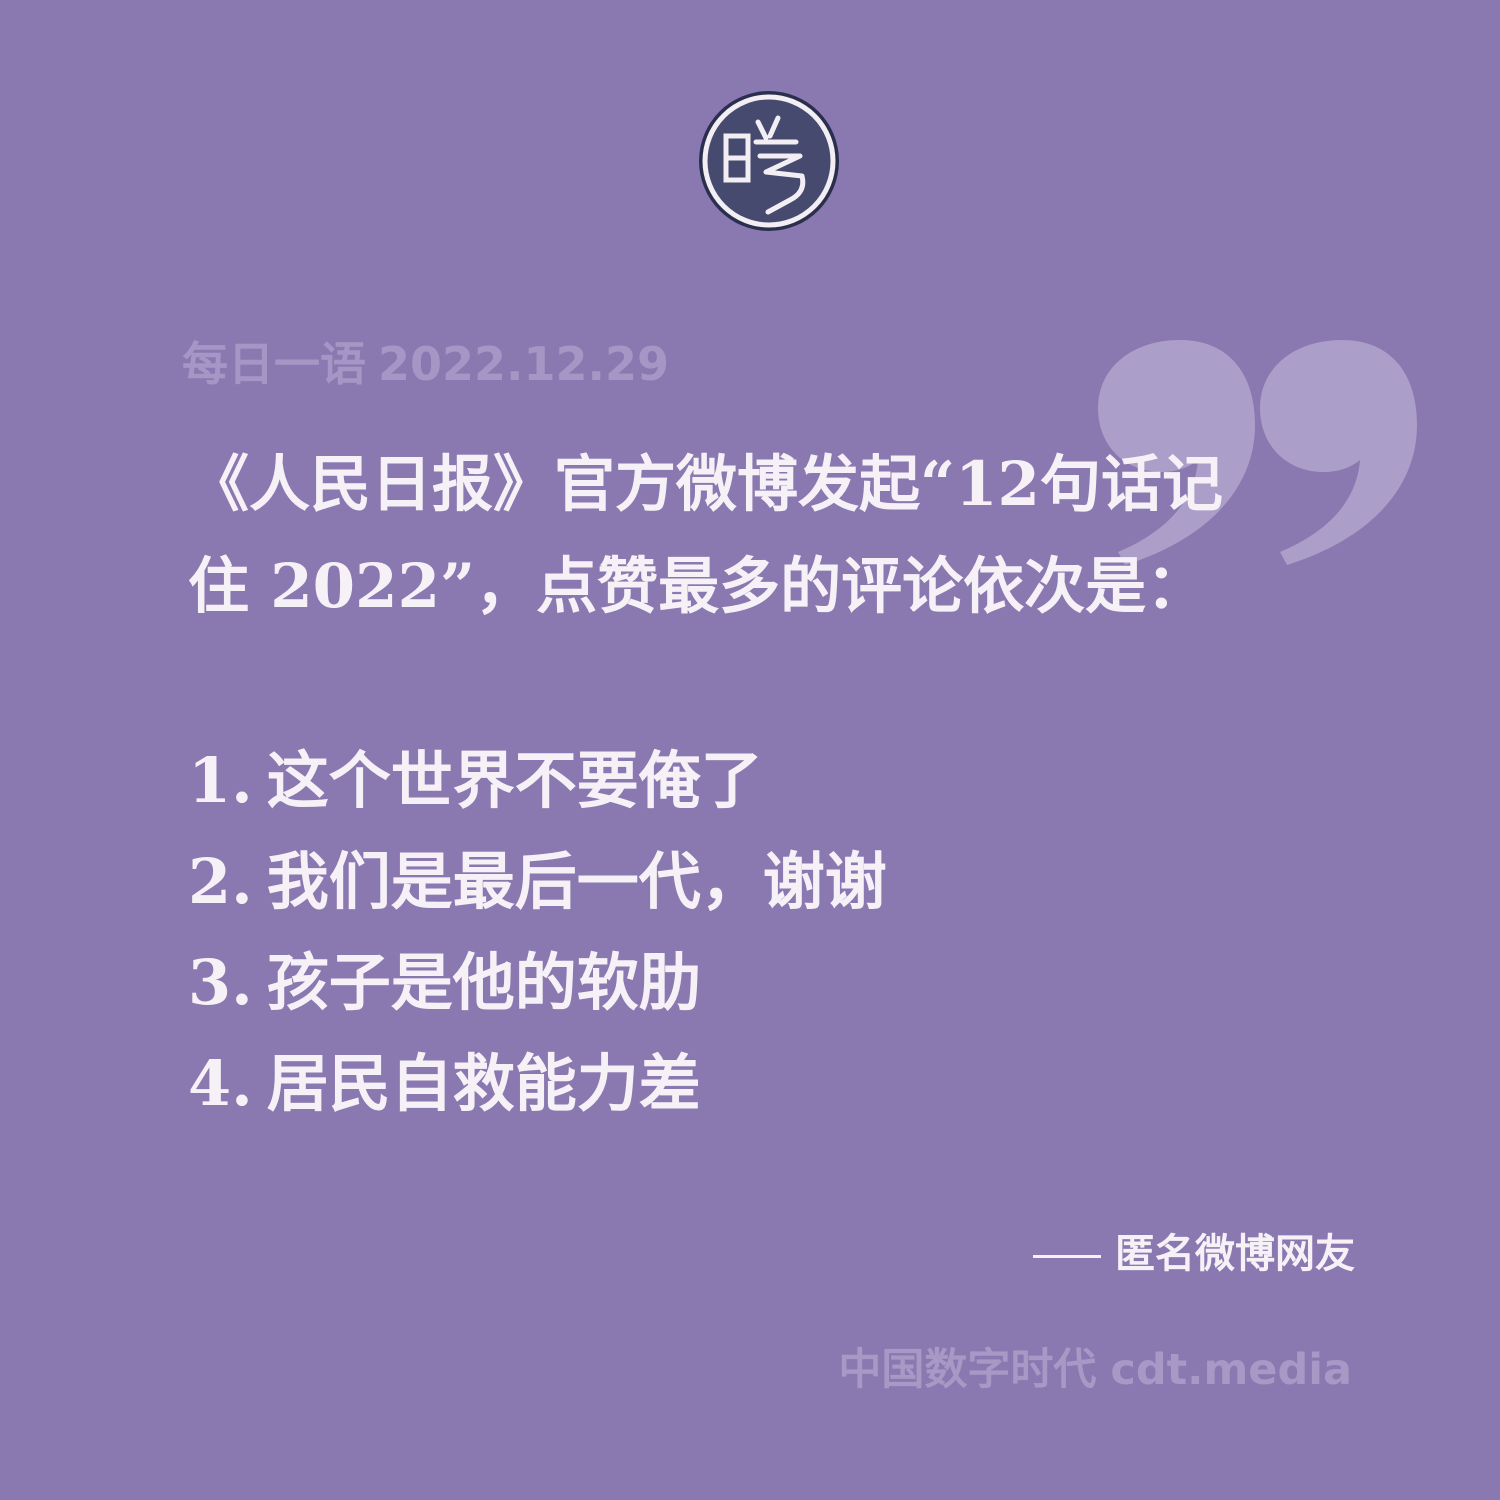 The width and height of the screenshot is (1500, 1500). What do you see at coordinates (769, 161) in the screenshot?
I see `cdt-seal-icon` at bounding box center [769, 161].